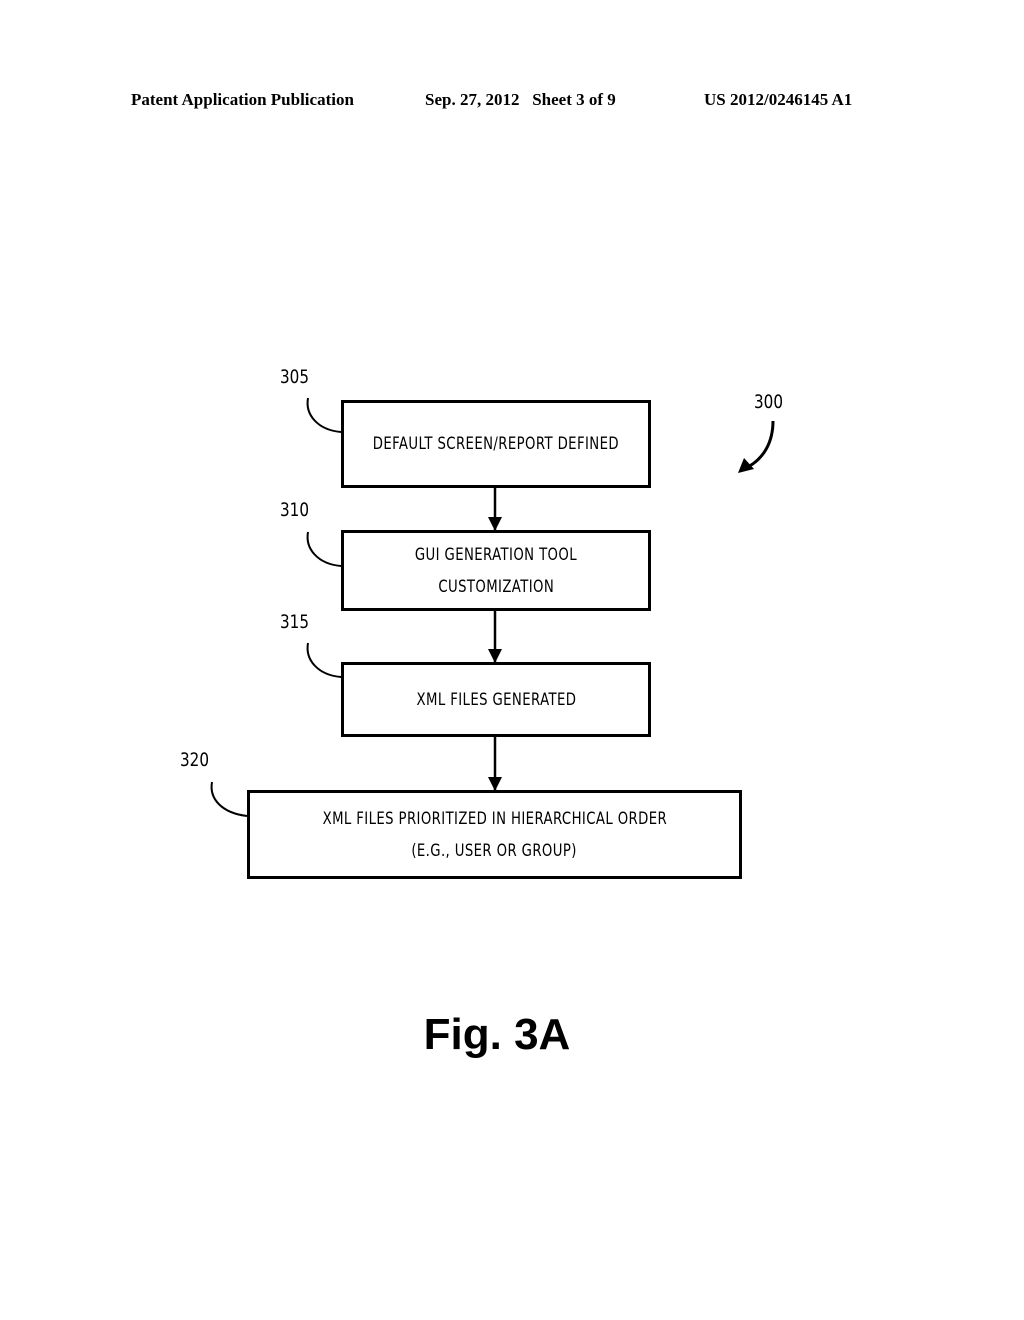 The image size is (1024, 1320). What do you see at coordinates (769, 402) in the screenshot?
I see `figure-ref-label-300: 300` at bounding box center [769, 402].